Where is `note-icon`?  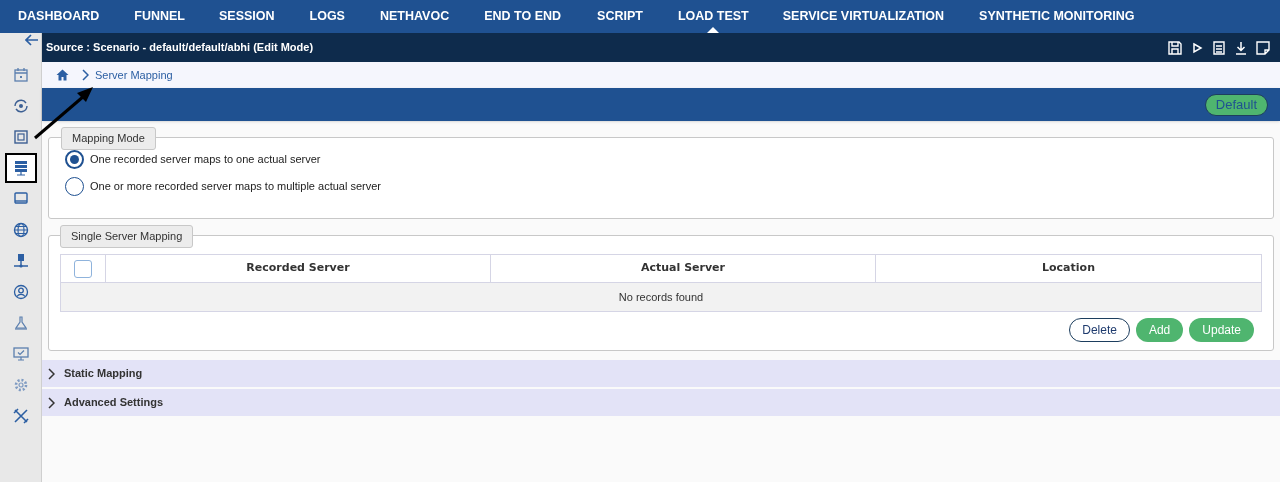 note-icon is located at coordinates (1263, 47).